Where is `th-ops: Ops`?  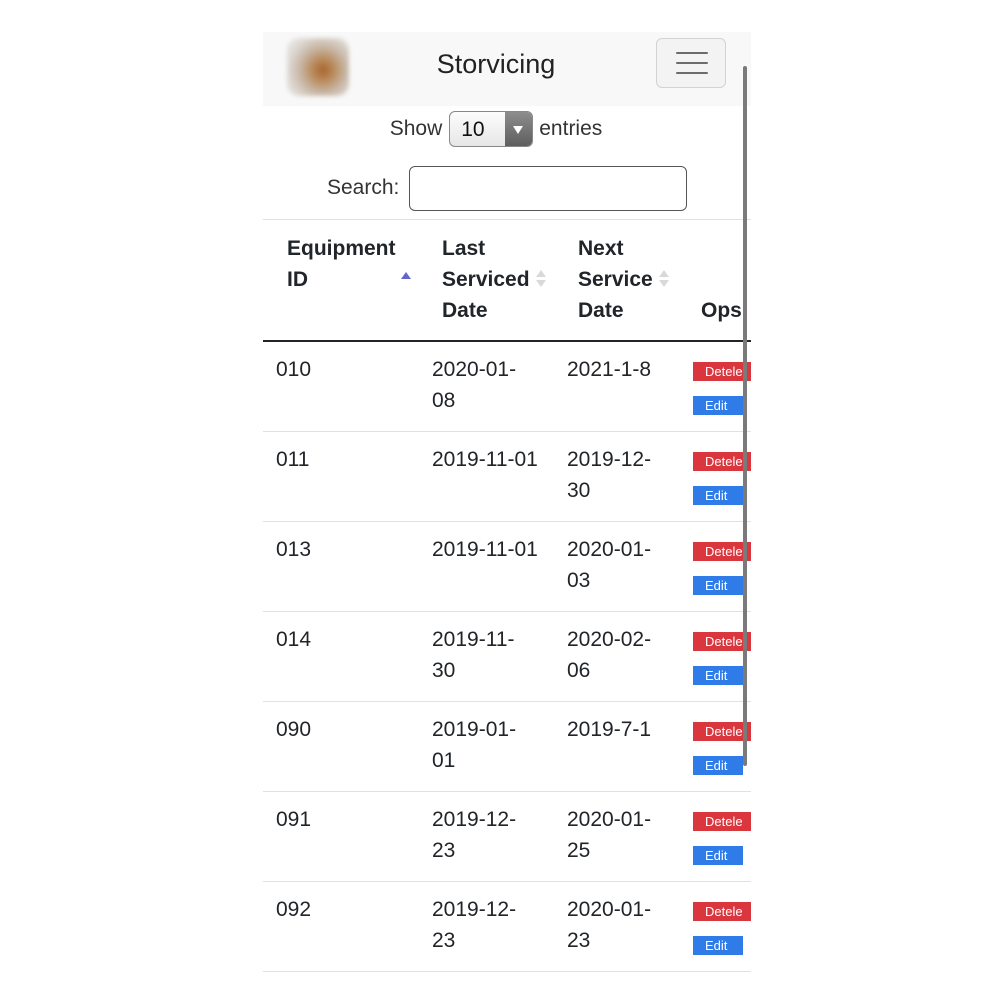
th-ops: Ops is located at coordinates (721, 310).